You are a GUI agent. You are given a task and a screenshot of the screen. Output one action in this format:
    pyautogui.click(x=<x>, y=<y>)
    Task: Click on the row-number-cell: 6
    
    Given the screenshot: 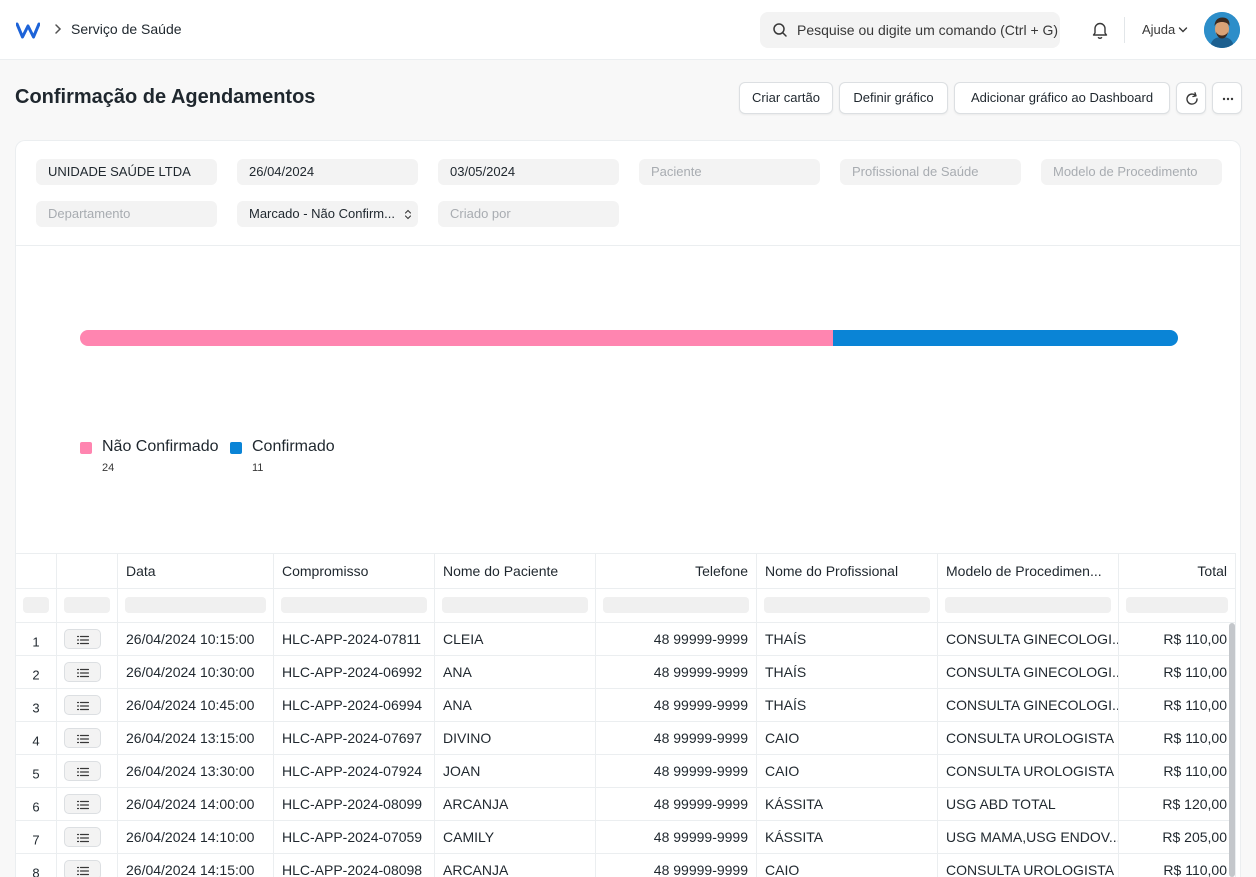 What is the action you would take?
    pyautogui.click(x=36, y=804)
    